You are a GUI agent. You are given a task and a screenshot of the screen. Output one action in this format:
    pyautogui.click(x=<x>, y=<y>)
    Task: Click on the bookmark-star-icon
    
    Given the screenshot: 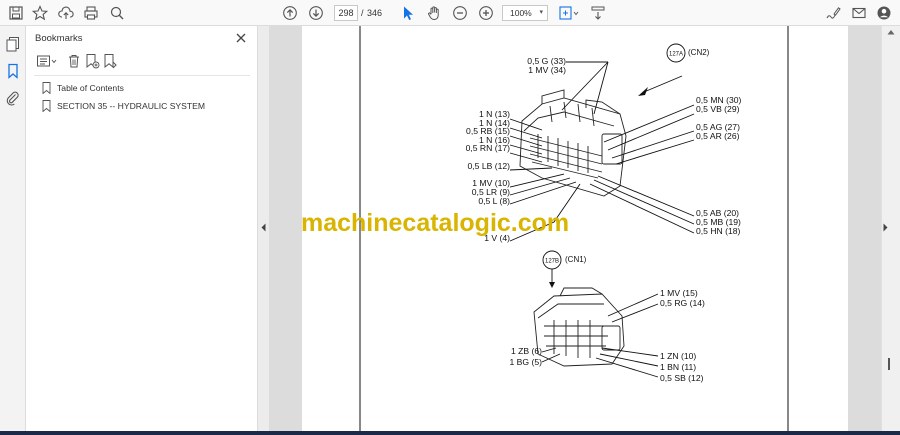 What is the action you would take?
    pyautogui.click(x=40, y=13)
    